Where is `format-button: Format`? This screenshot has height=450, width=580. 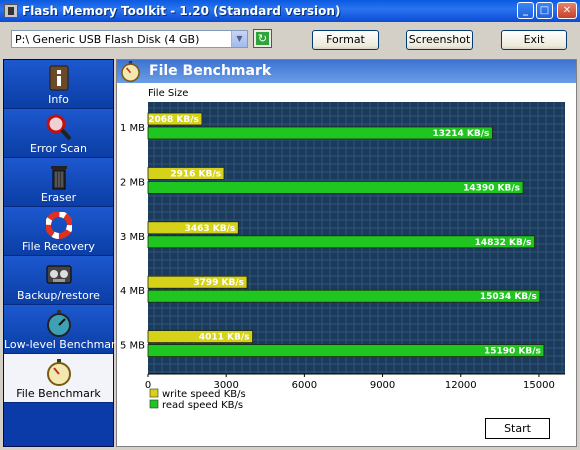 format-button: Format is located at coordinates (345, 40).